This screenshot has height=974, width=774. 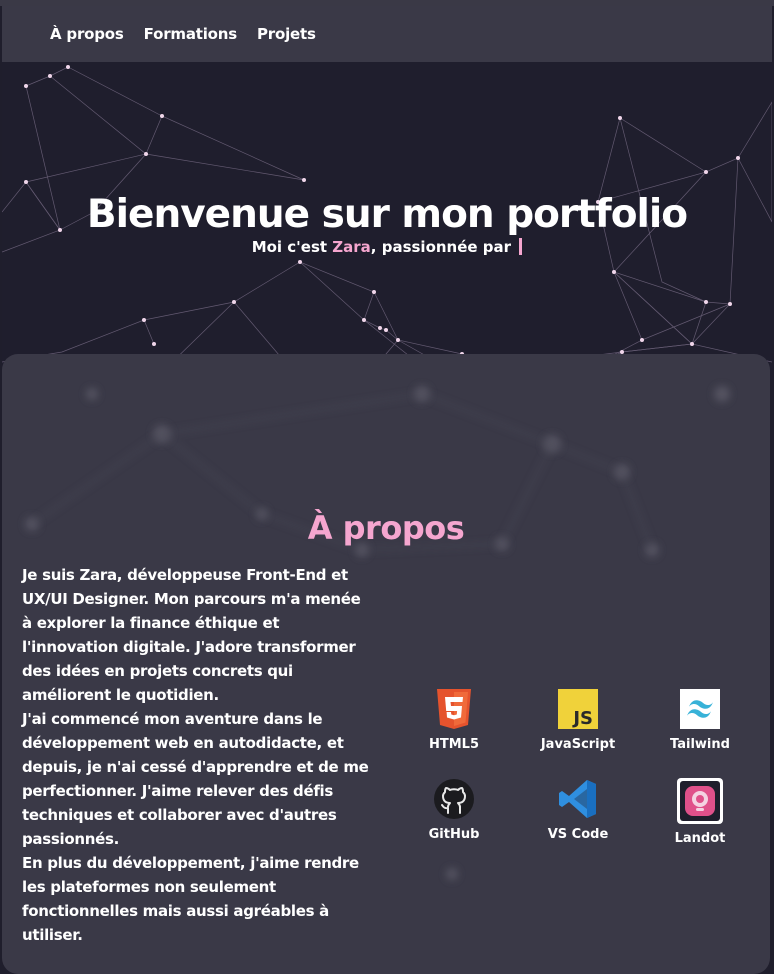 What do you see at coordinates (700, 709) in the screenshot?
I see `tailwind-icon` at bounding box center [700, 709].